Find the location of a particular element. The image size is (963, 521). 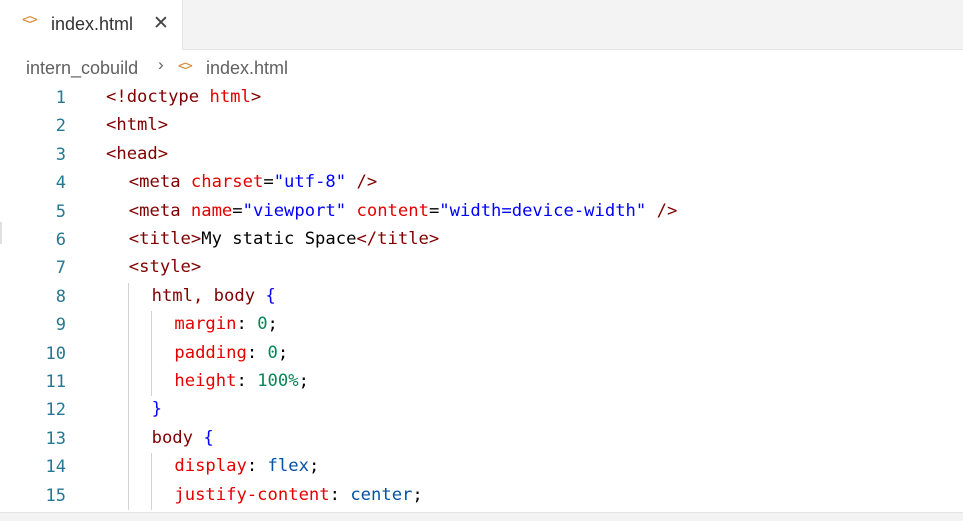

breadcrumb-folder: intern_cobuild is located at coordinates (82, 68).